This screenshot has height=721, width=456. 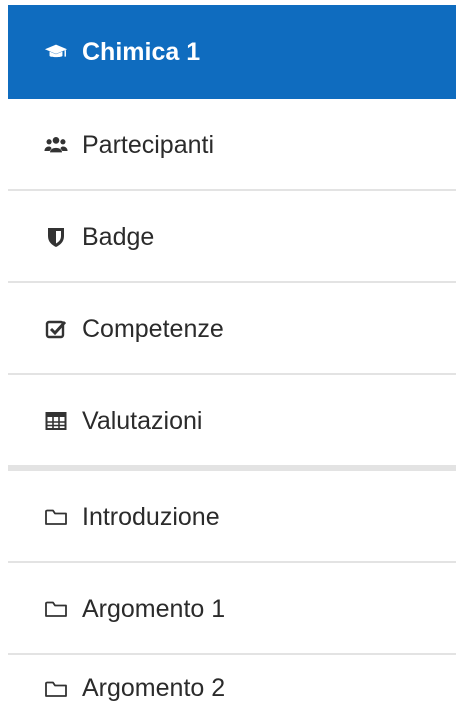 I want to click on nav-item-label: Chimica 1, so click(x=141, y=51).